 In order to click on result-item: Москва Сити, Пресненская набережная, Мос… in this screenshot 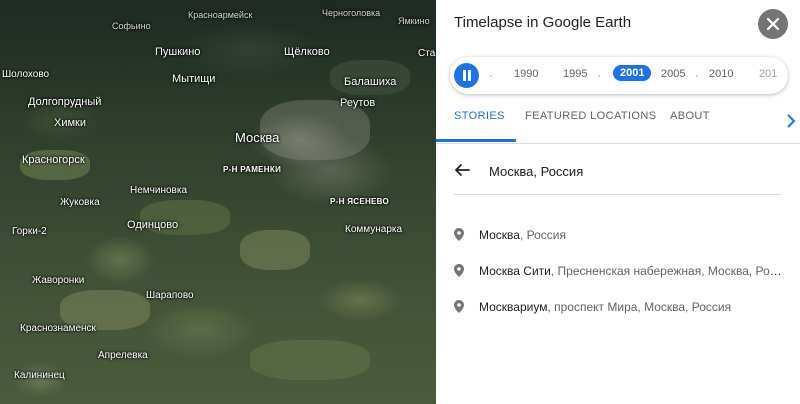, I will do `click(619, 272)`.